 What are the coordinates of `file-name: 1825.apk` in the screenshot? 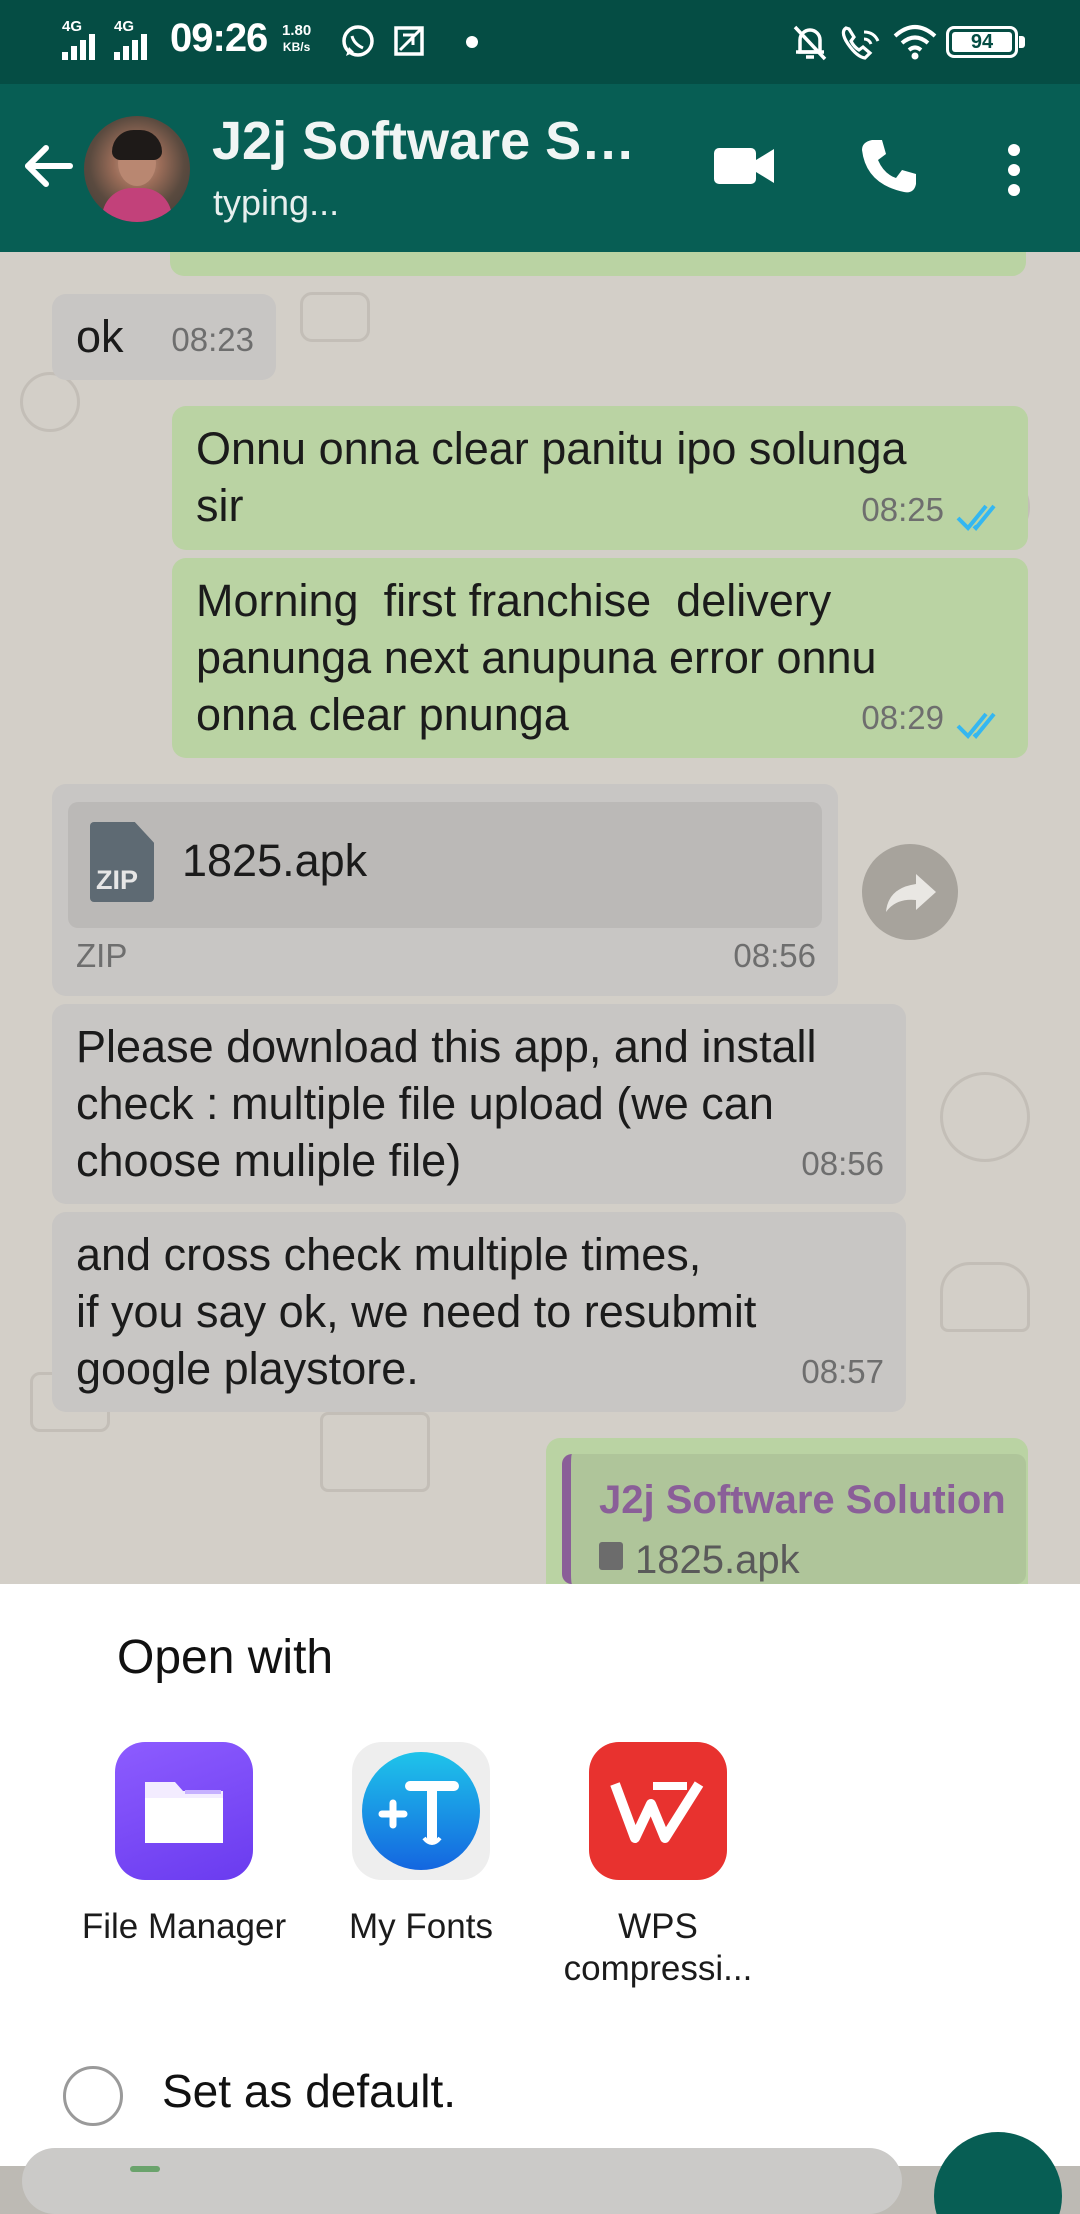 It's located at (275, 860).